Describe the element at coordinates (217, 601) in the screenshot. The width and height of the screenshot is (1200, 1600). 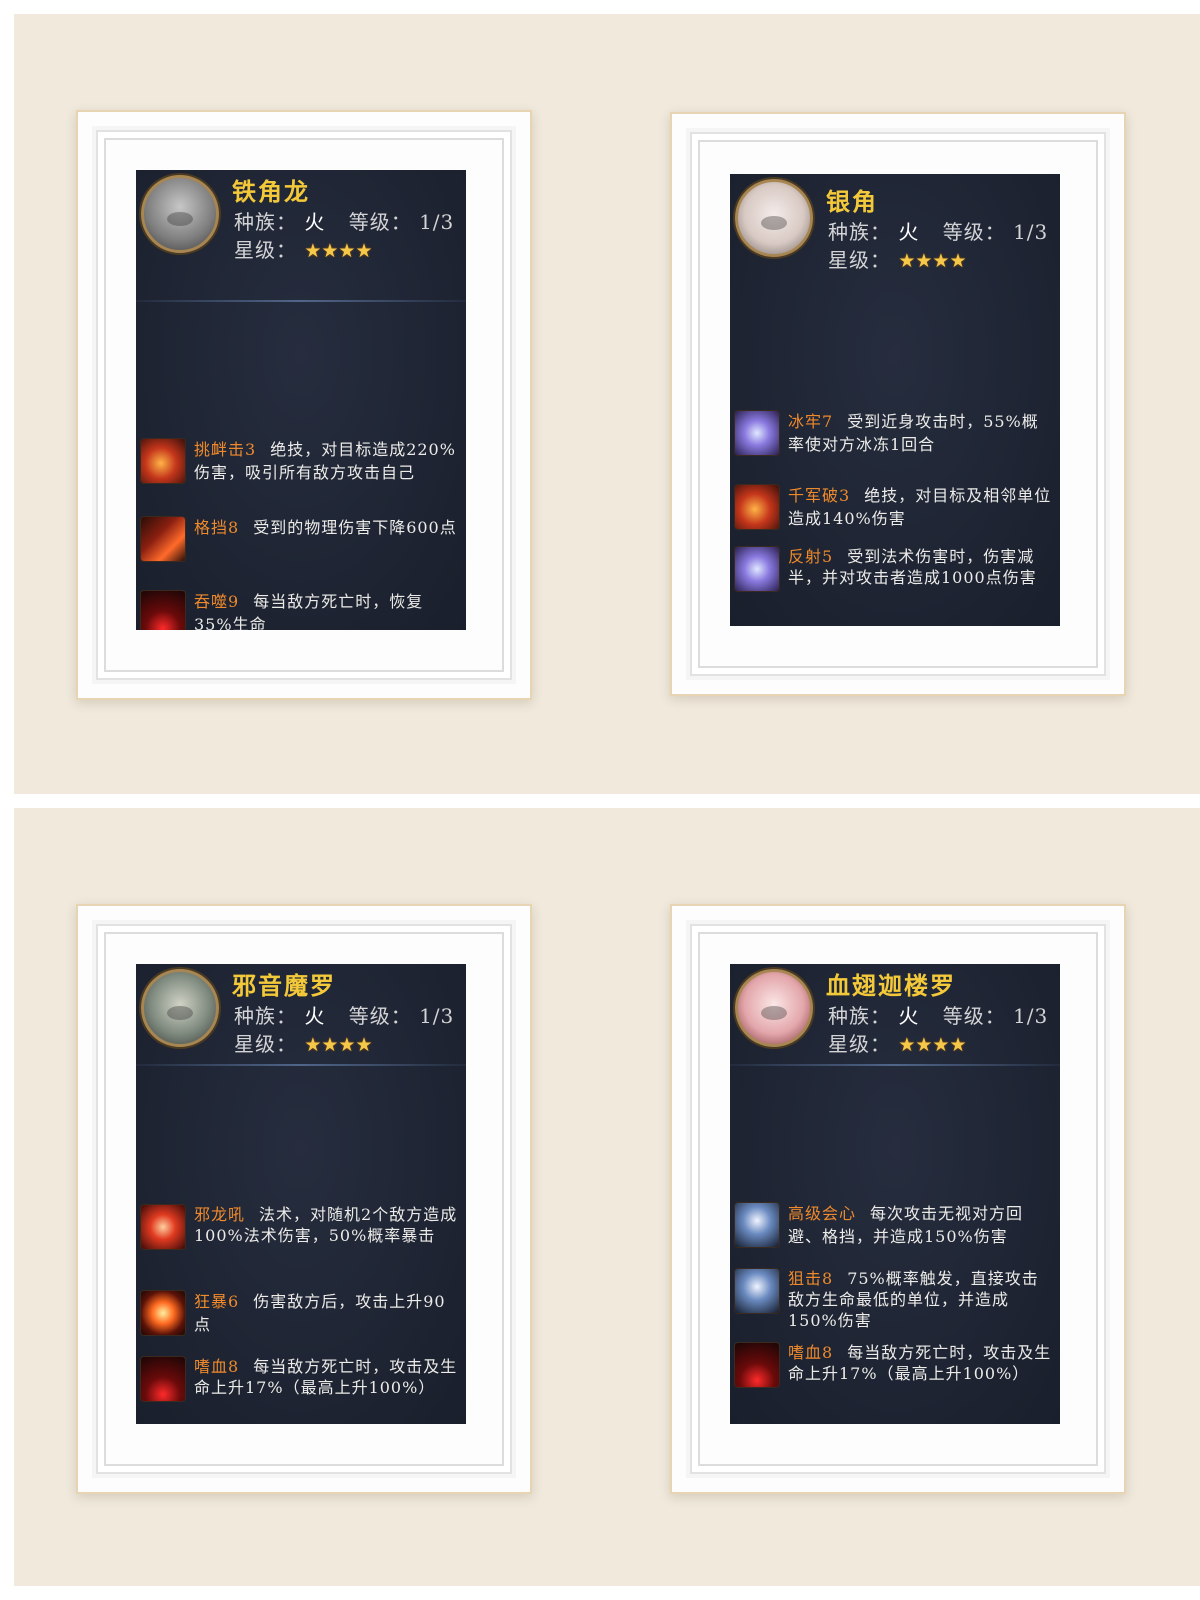
I see `skill-name: 吞噬9` at that location.